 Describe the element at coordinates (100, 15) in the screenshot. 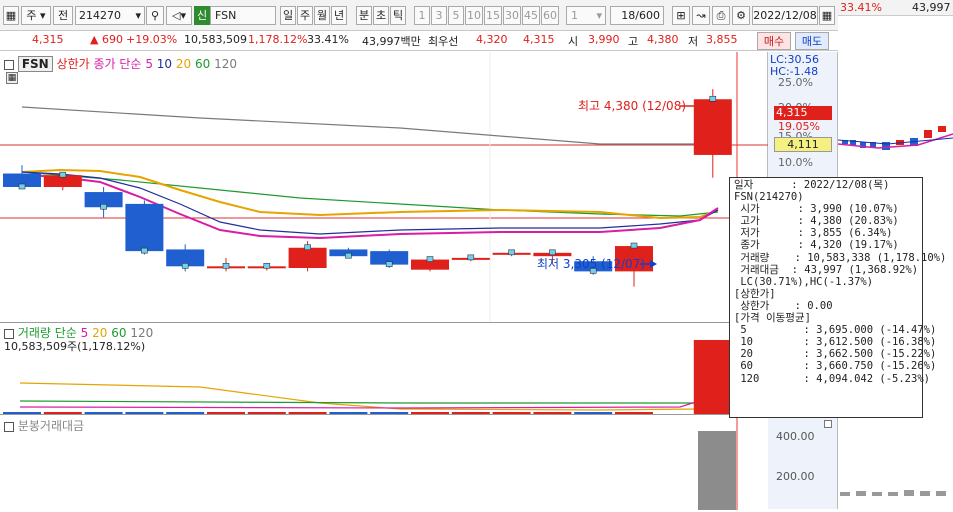

I see `stock-code-value: 214270` at that location.